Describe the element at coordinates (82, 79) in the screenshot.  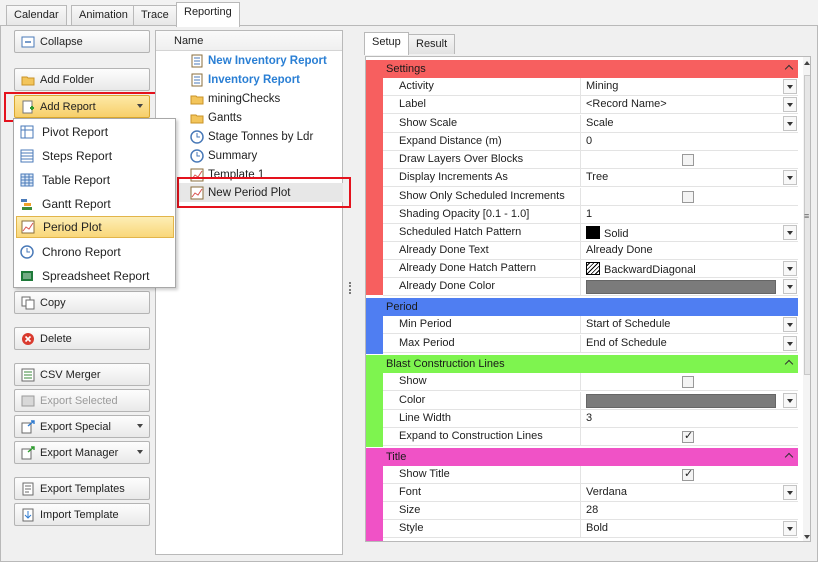
I see `add-folder-button: Add Folder` at that location.